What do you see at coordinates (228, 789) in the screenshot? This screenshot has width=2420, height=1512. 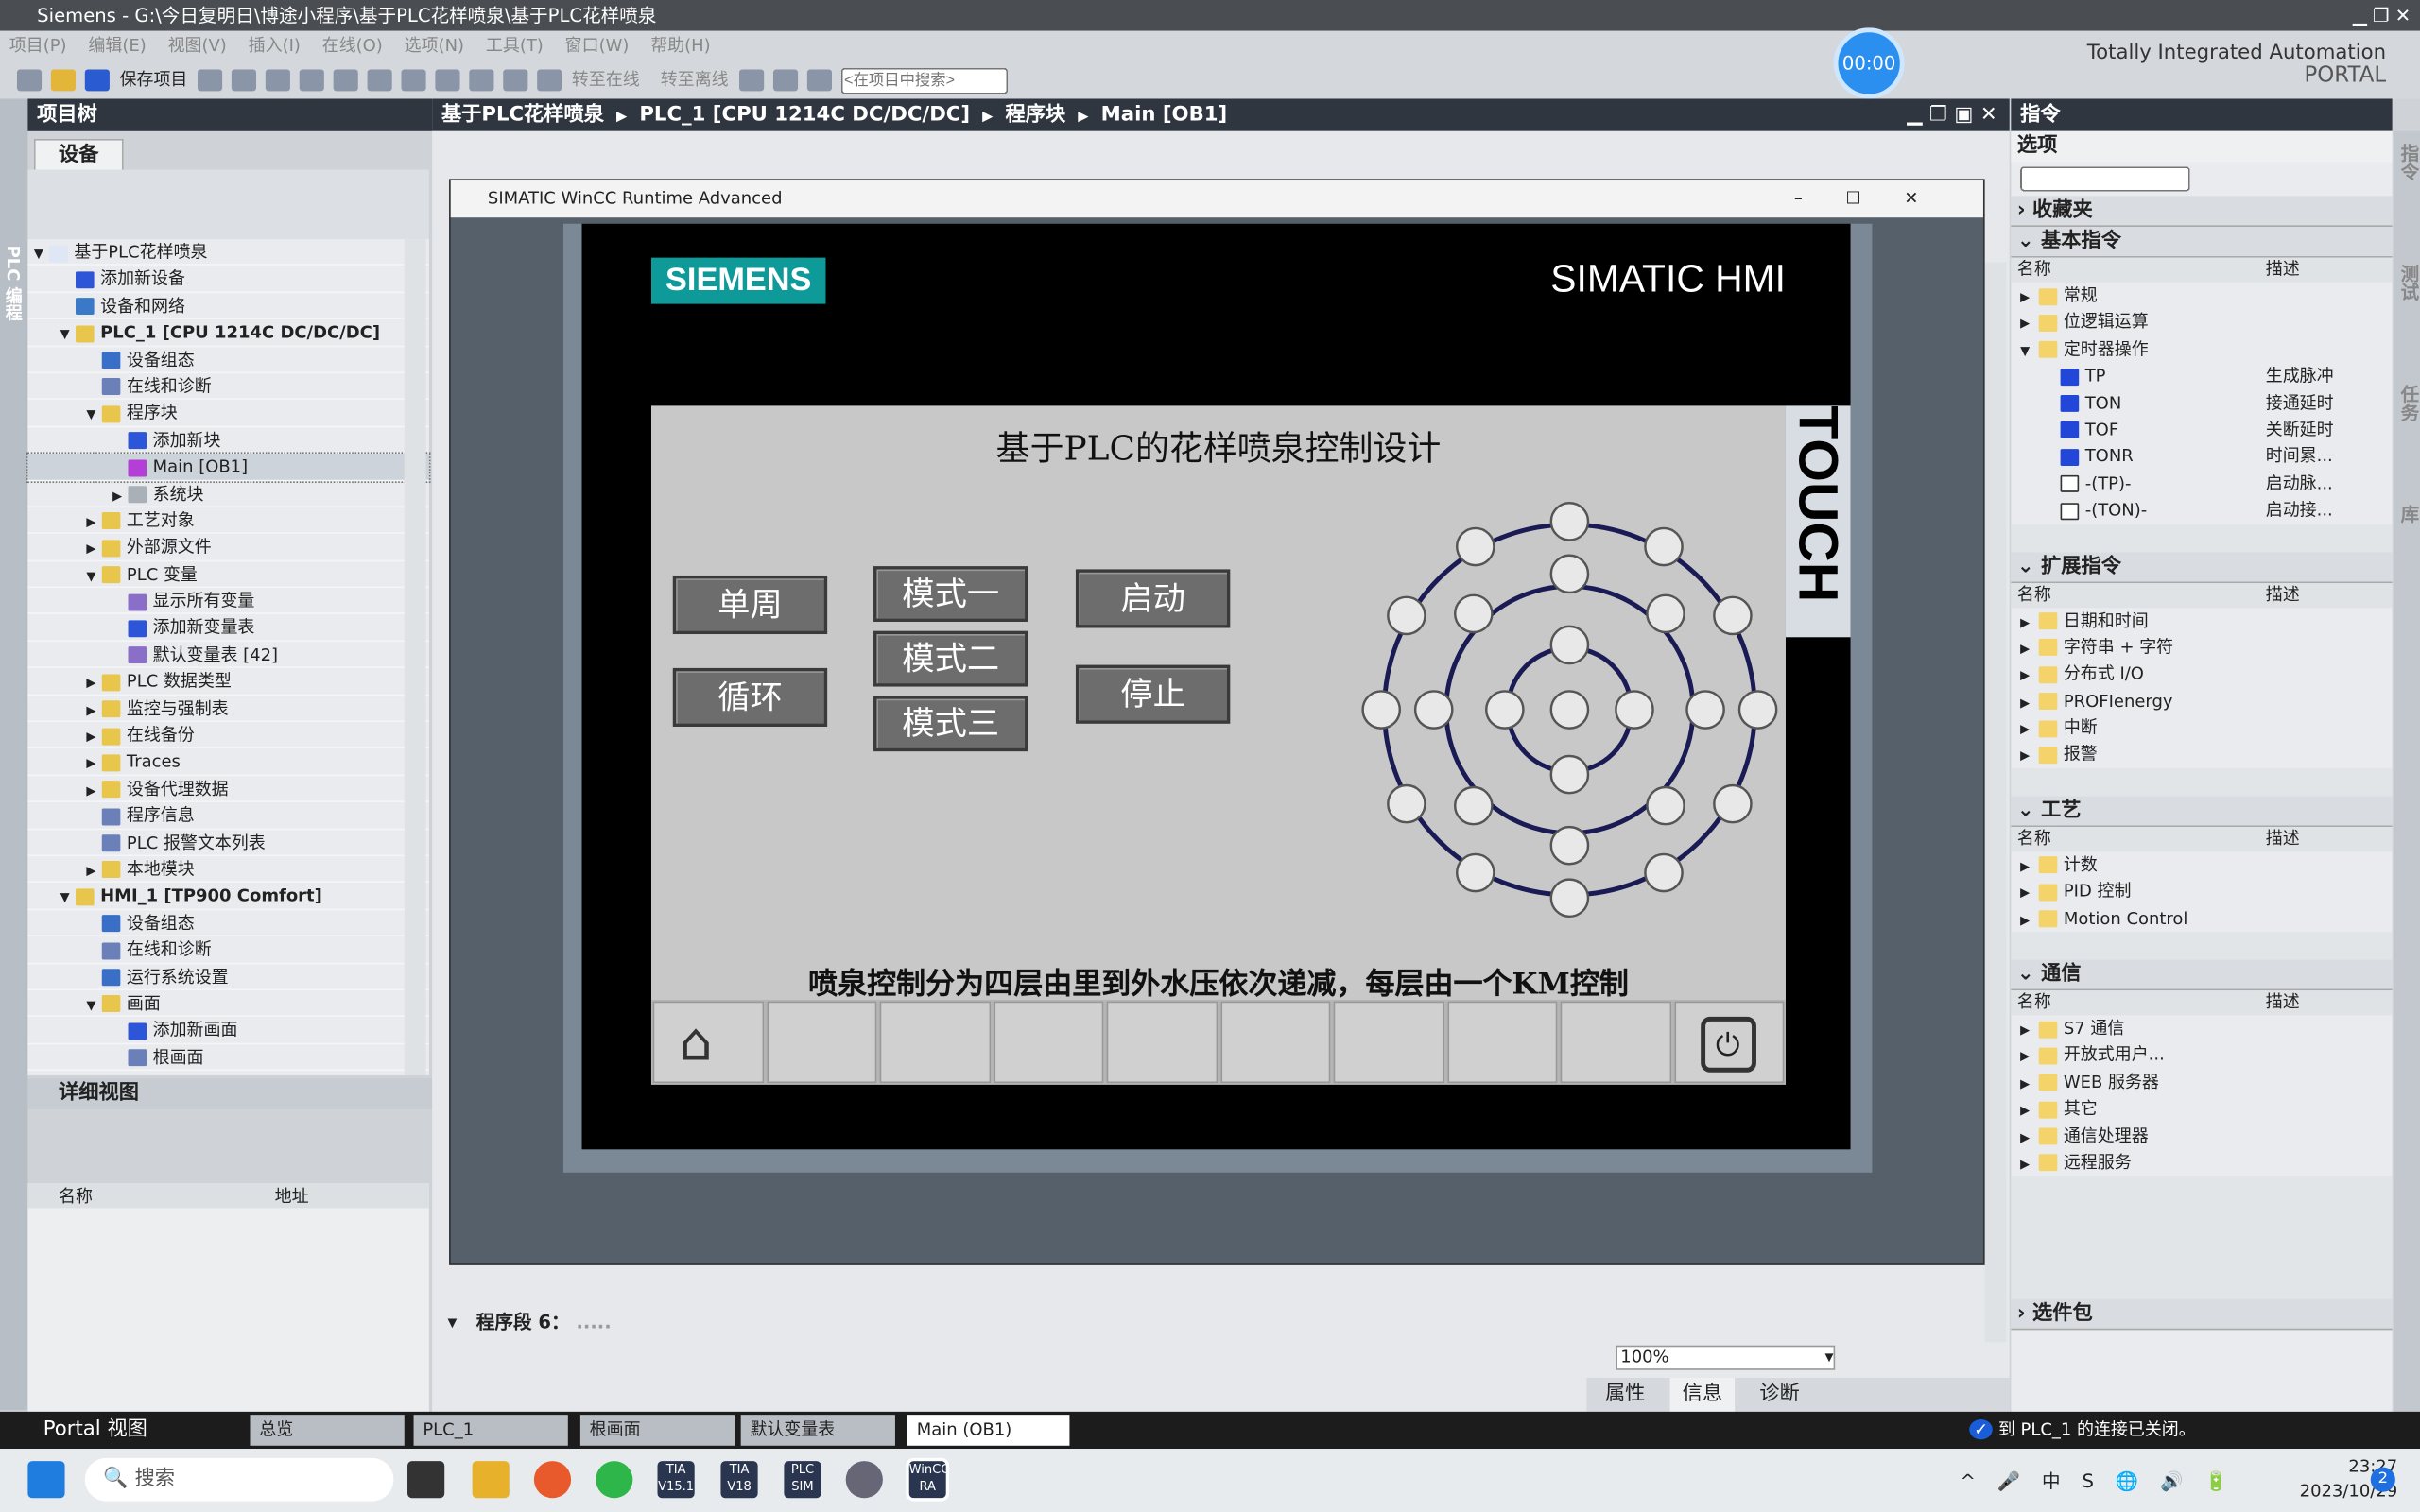 I see `tree-item: ▶ 设备代理数据` at bounding box center [228, 789].